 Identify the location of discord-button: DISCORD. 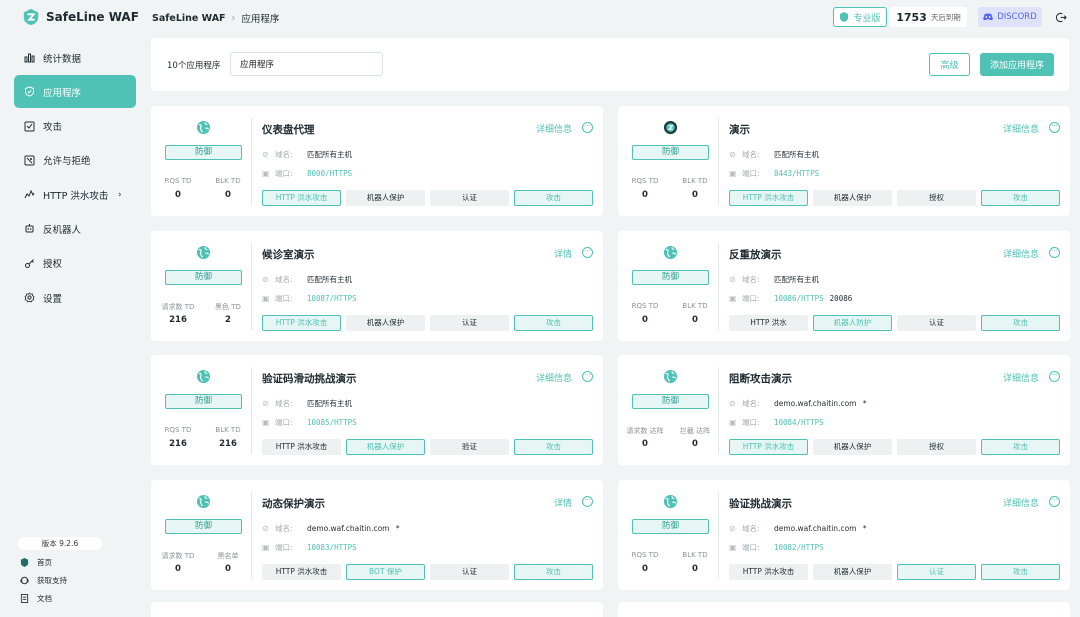
(1010, 17).